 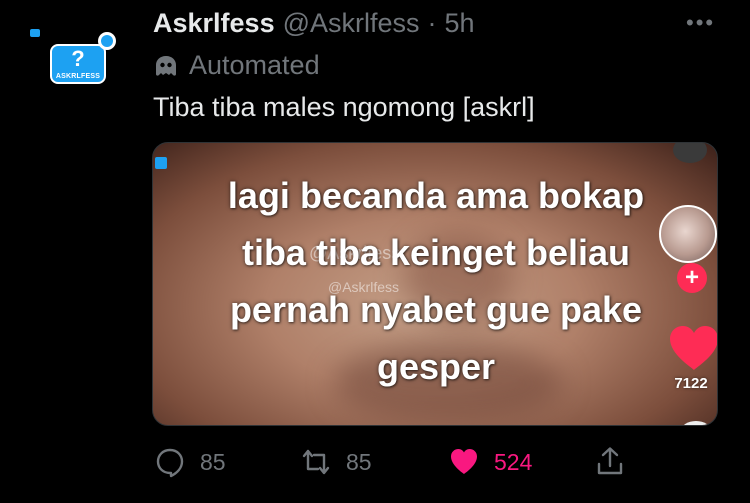 What do you see at coordinates (344, 107) in the screenshot?
I see `tweet-text: Tiba tiba males ngomong [askrl]` at bounding box center [344, 107].